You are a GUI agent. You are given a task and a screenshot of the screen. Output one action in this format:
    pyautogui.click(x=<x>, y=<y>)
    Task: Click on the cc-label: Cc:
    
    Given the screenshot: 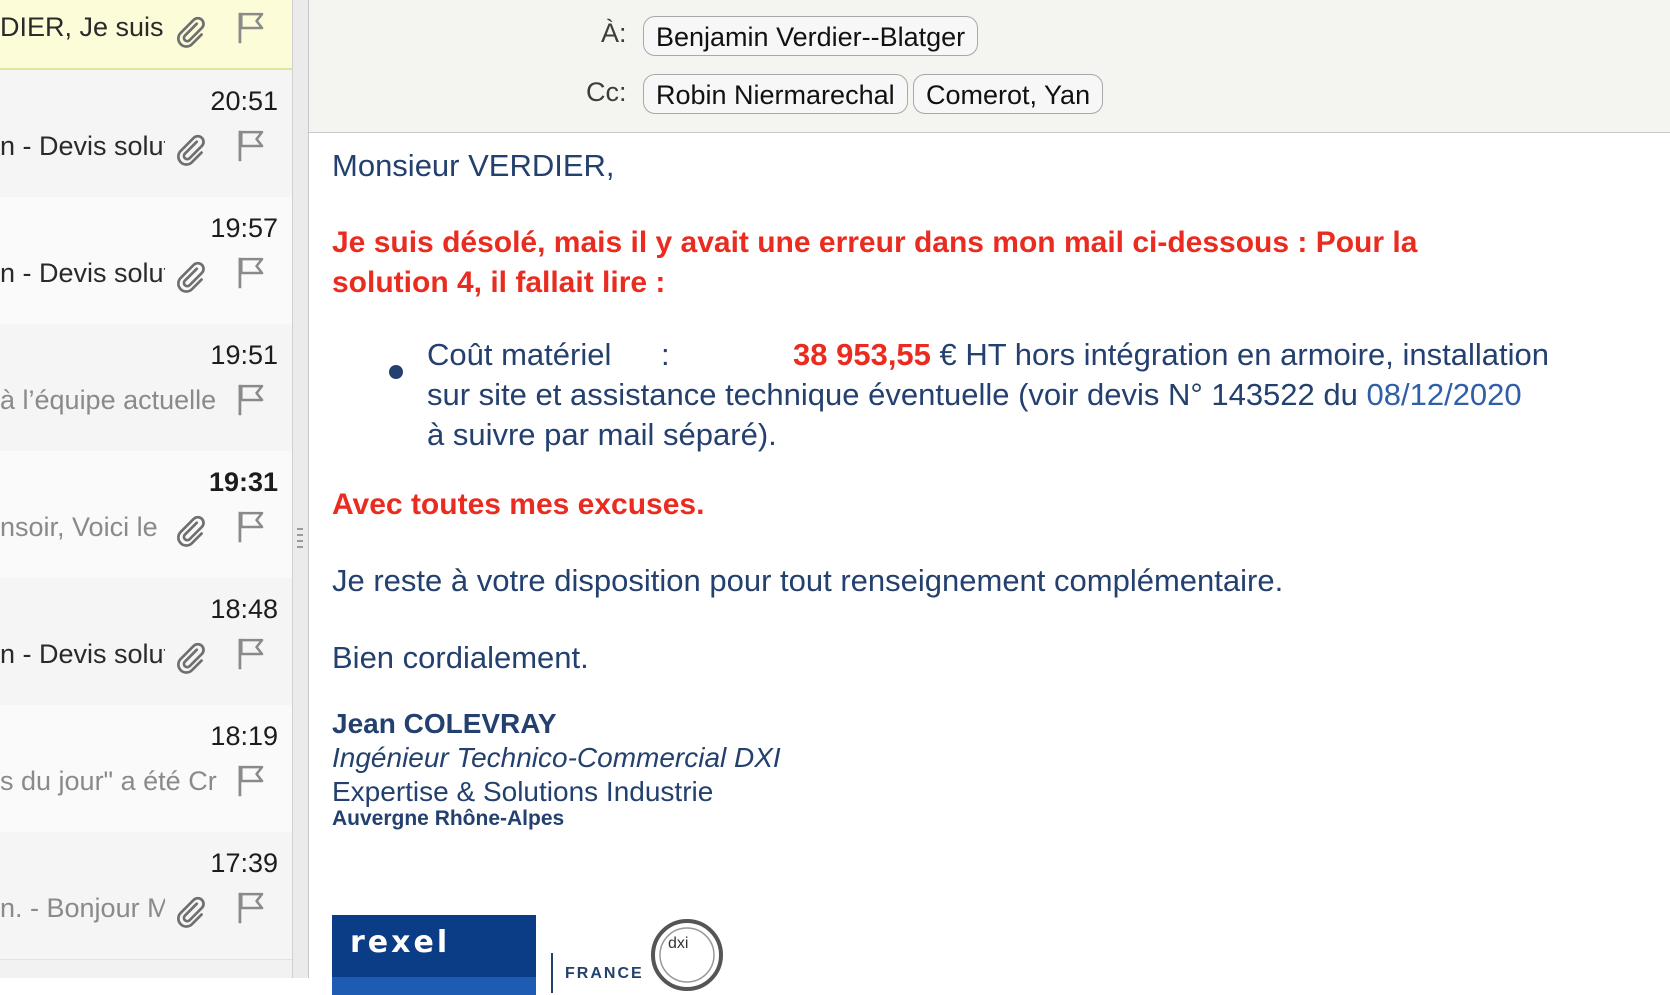 What is the action you would take?
    pyautogui.click(x=606, y=92)
    